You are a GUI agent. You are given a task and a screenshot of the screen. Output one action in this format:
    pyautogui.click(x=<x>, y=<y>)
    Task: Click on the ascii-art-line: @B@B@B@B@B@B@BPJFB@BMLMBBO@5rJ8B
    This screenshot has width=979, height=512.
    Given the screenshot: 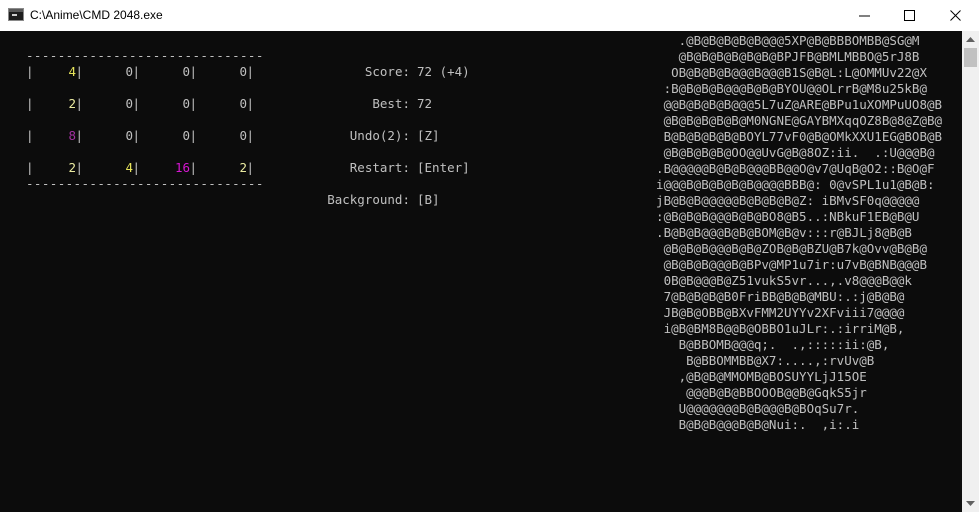 What is the action you would take?
    pyautogui.click(x=780, y=56)
    